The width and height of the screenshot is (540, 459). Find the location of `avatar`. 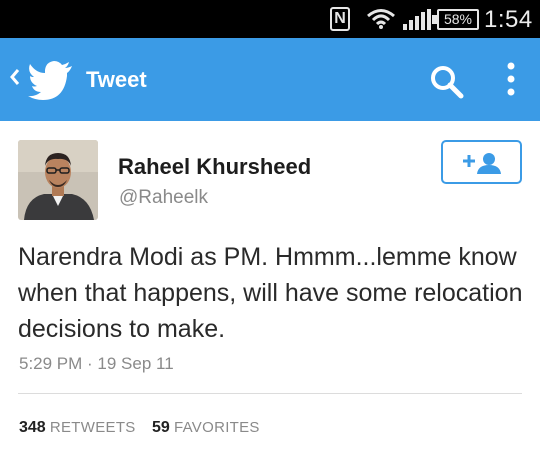

avatar is located at coordinates (58, 180).